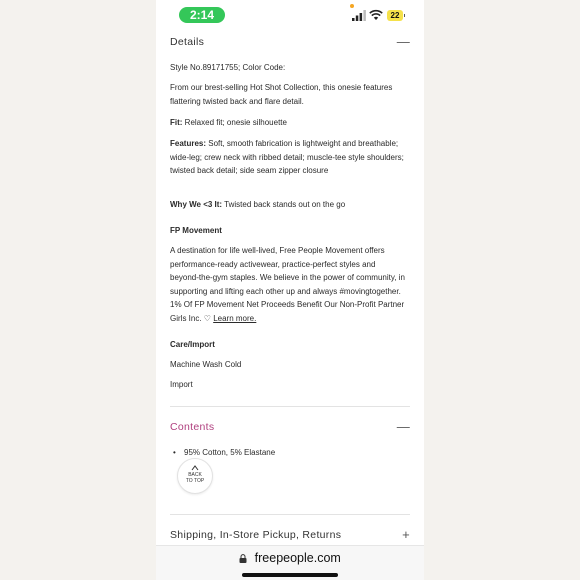 Image resolution: width=580 pixels, height=580 pixels. What do you see at coordinates (202, 15) in the screenshot?
I see `status-time: 2:14` at bounding box center [202, 15].